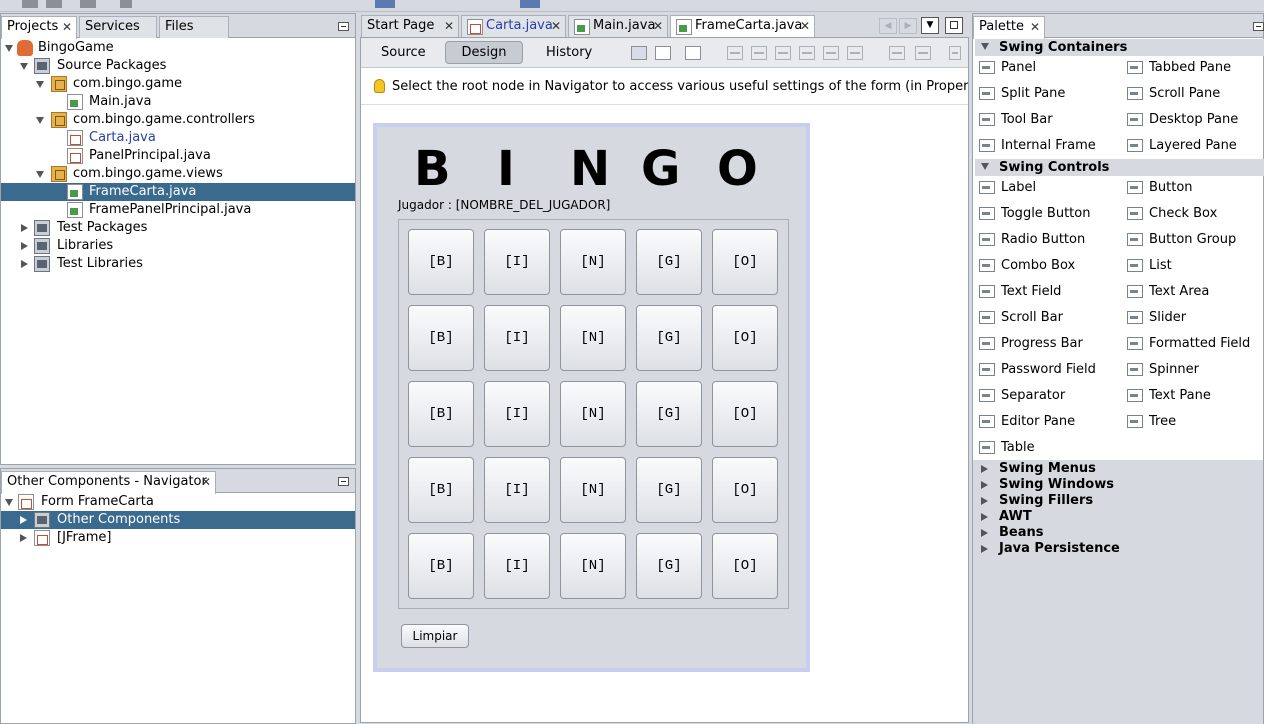  I want to click on category-beans: Beans, so click(1009, 533).